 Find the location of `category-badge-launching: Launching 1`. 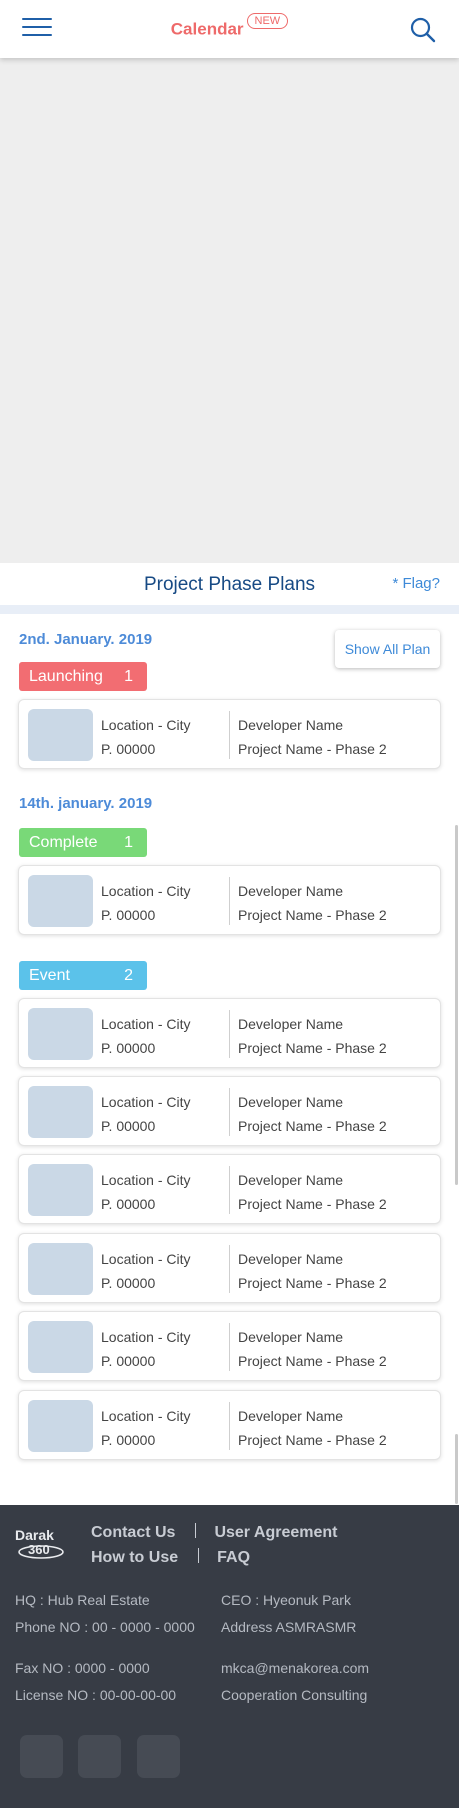

category-badge-launching: Launching 1 is located at coordinates (83, 676).